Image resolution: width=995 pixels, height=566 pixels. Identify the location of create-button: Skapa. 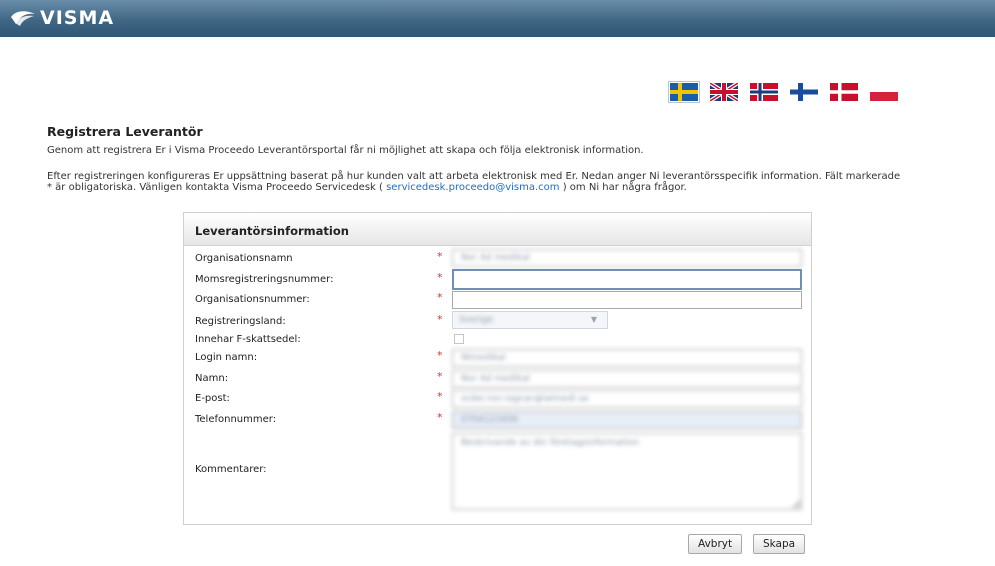
(779, 544).